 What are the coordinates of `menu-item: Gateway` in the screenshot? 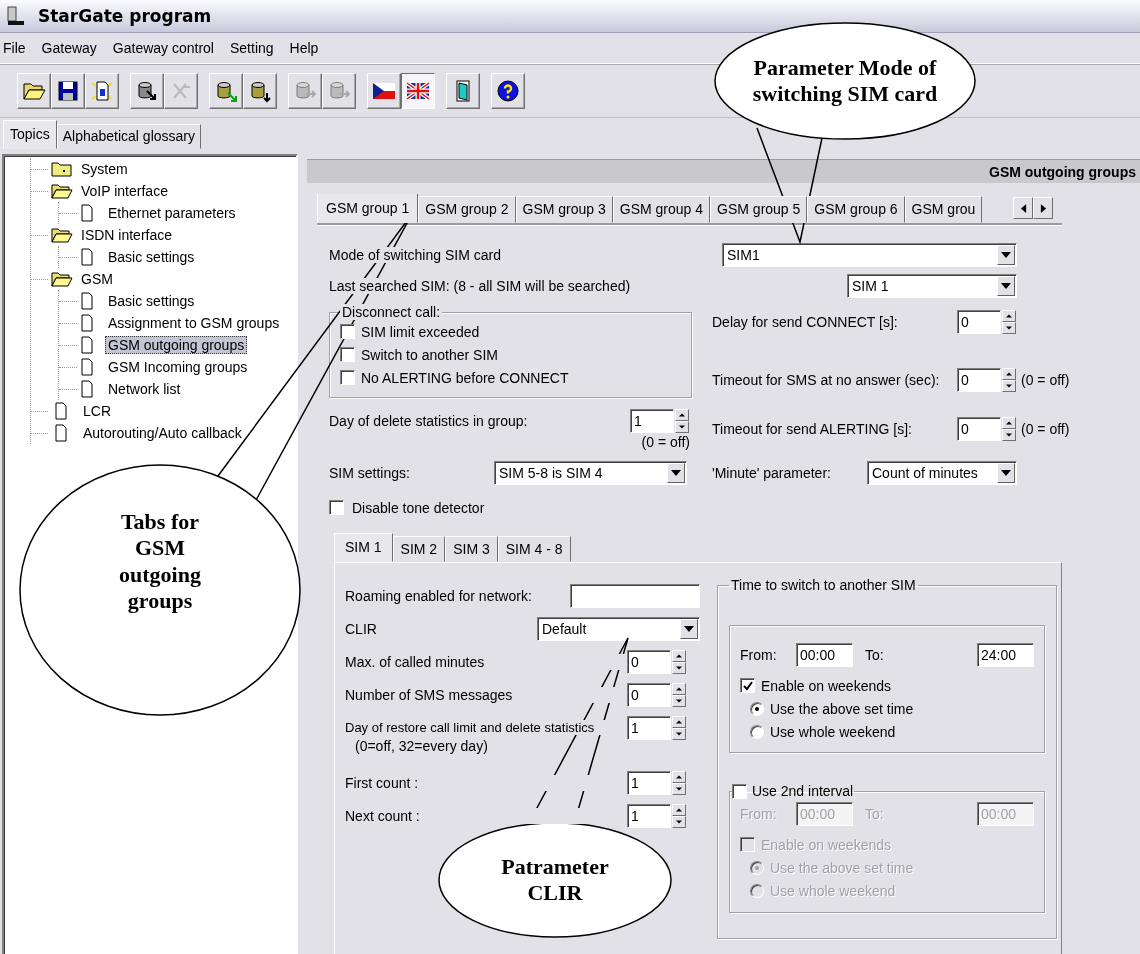 It's located at (69, 48).